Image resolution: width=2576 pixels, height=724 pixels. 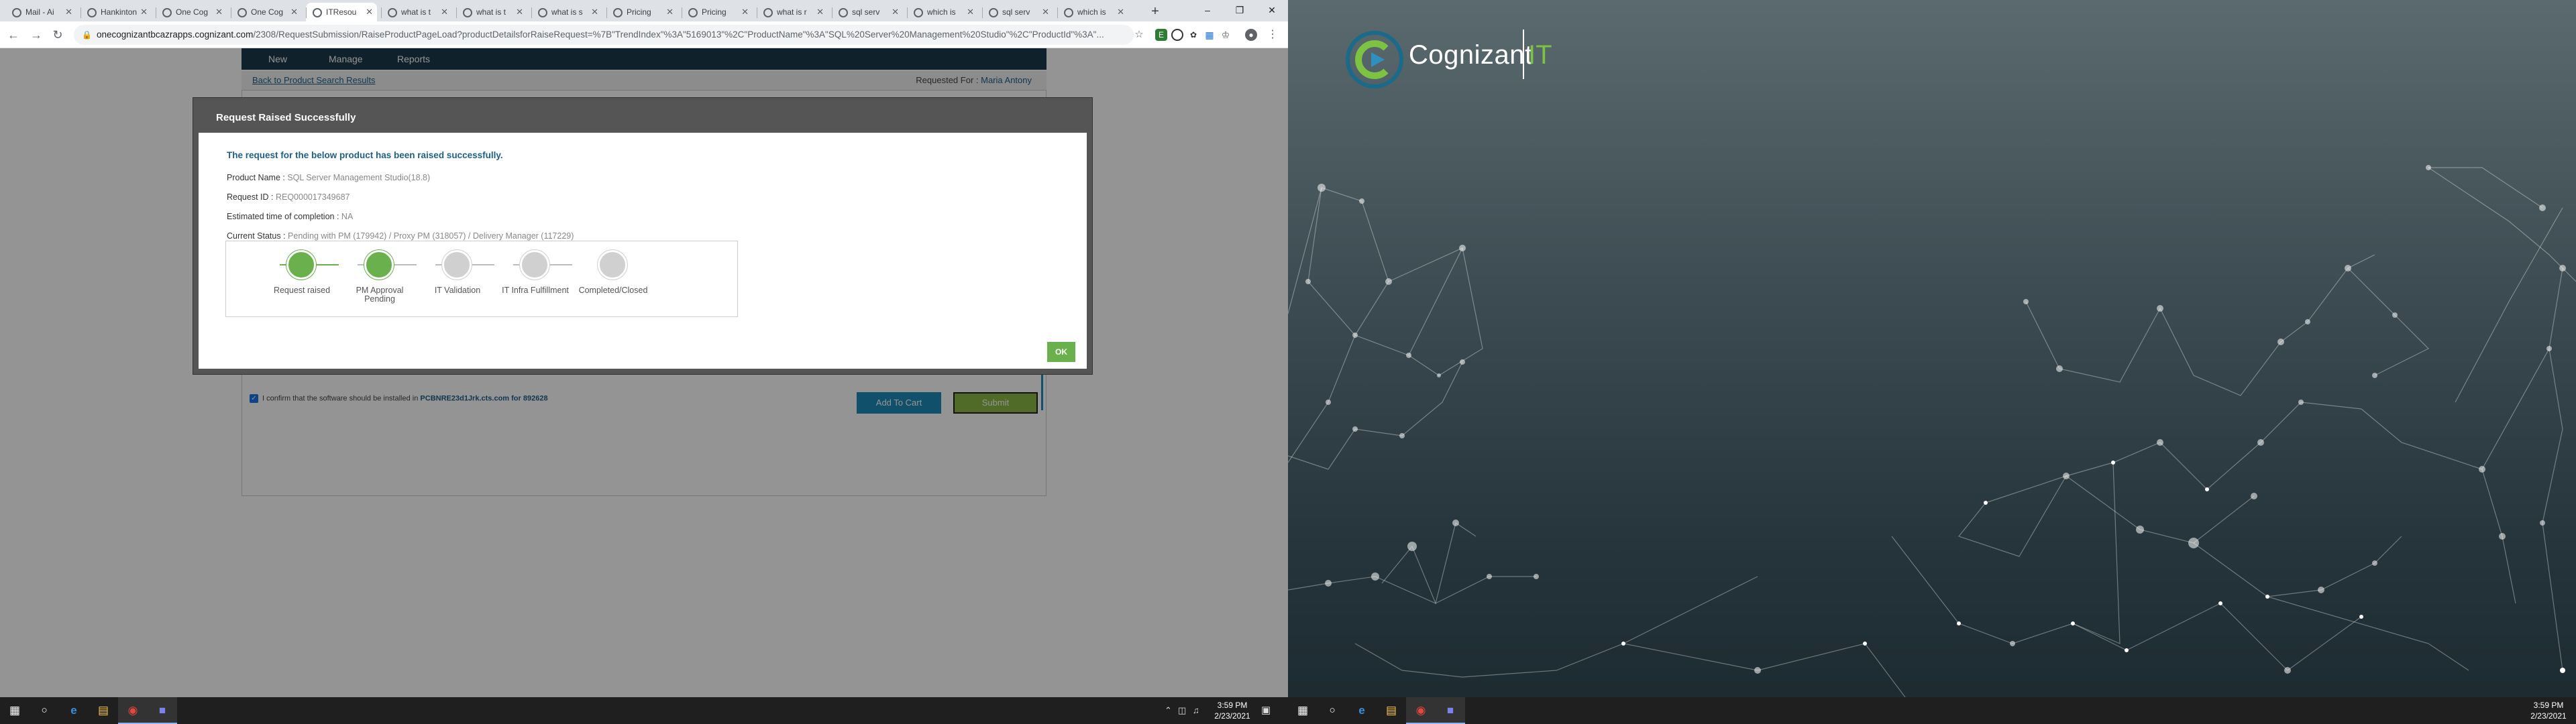 What do you see at coordinates (312, 197) in the screenshot?
I see `field-value: REQ000017349687` at bounding box center [312, 197].